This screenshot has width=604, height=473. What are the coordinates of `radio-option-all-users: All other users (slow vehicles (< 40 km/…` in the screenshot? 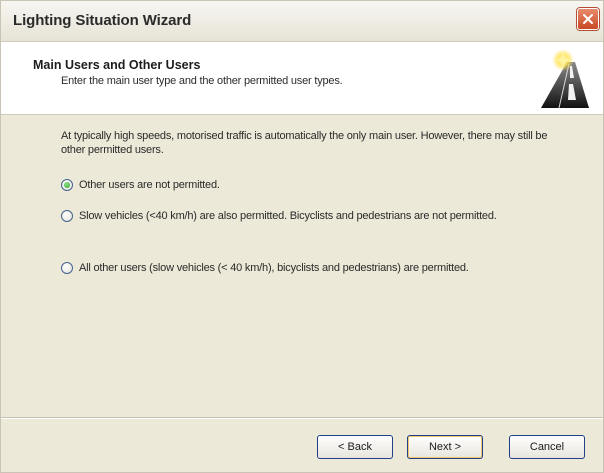 It's located at (320, 268).